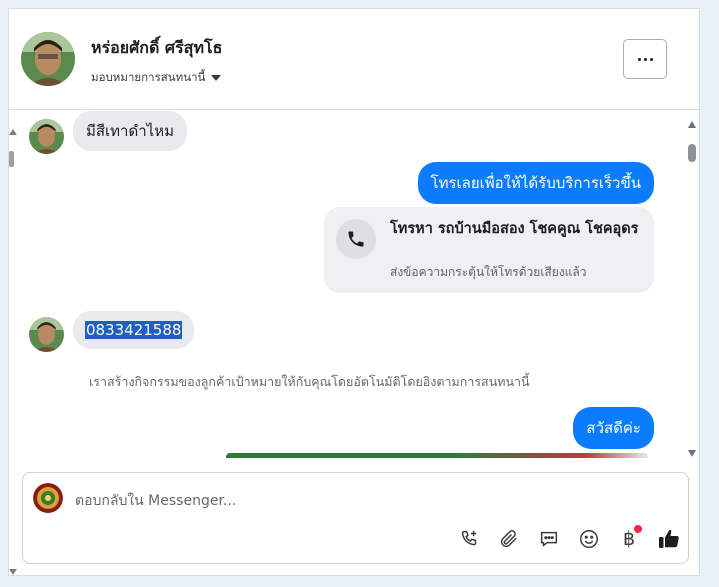 This screenshot has height=587, width=719. I want to click on thumbs-up-icon, so click(669, 539).